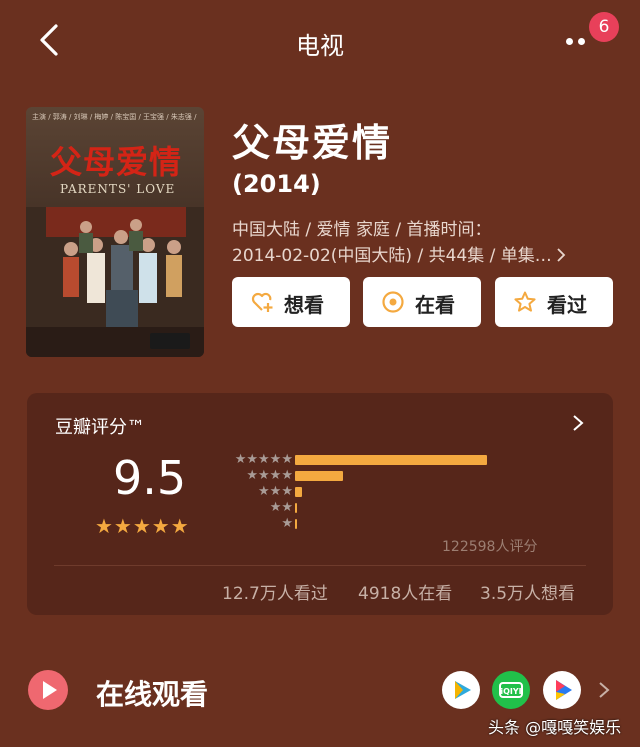 The image size is (640, 747). I want to click on iqiyi-app-icon, so click(461, 690).